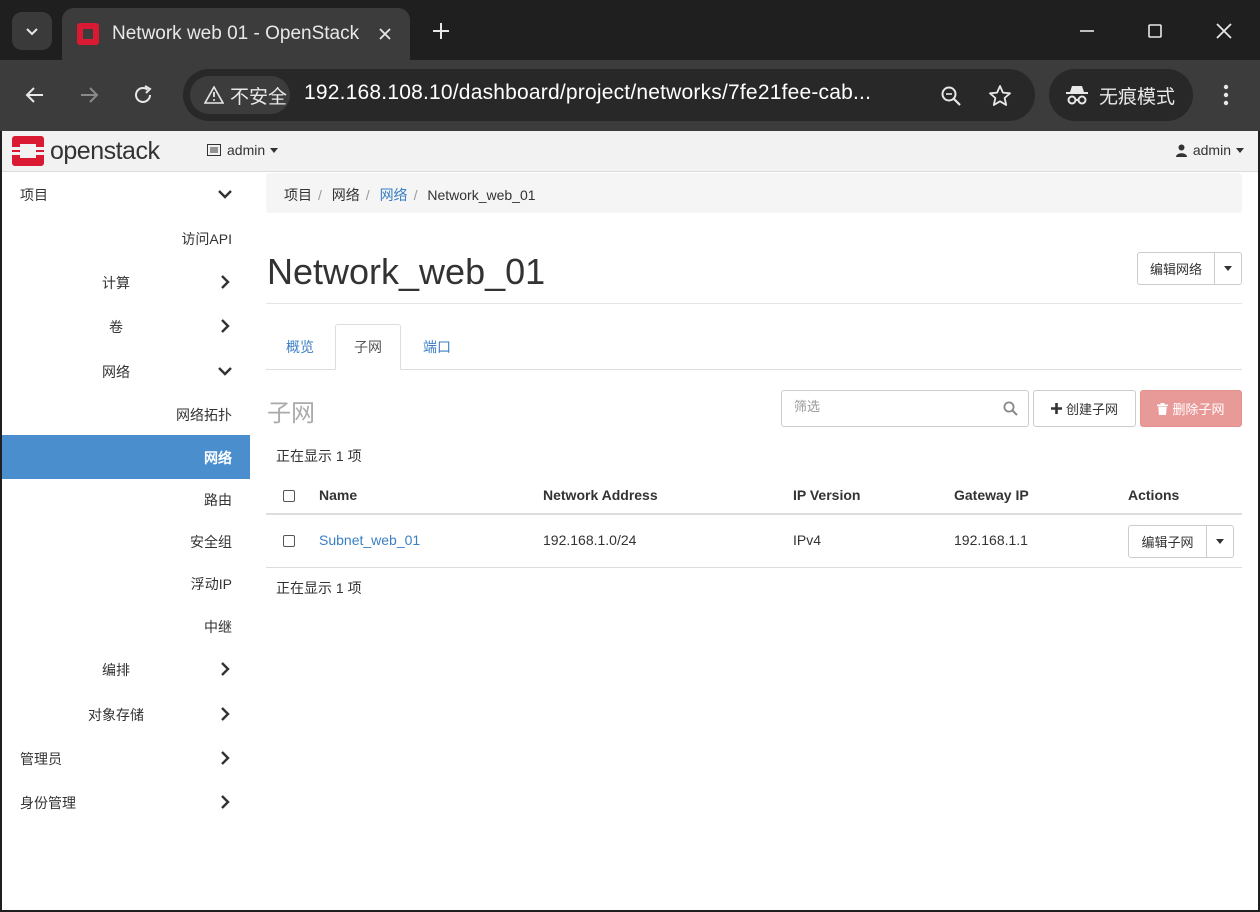 Image resolution: width=1260 pixels, height=912 pixels. I want to click on user-name: admin, so click(1211, 150).